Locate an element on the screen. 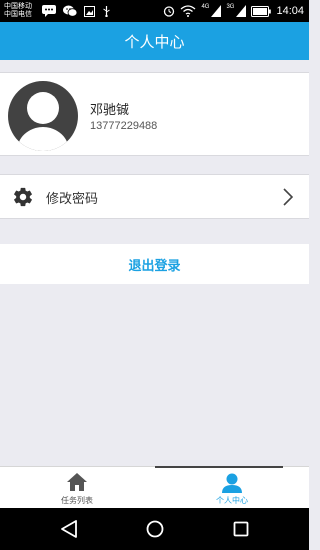  back-icon is located at coordinates (69, 531).